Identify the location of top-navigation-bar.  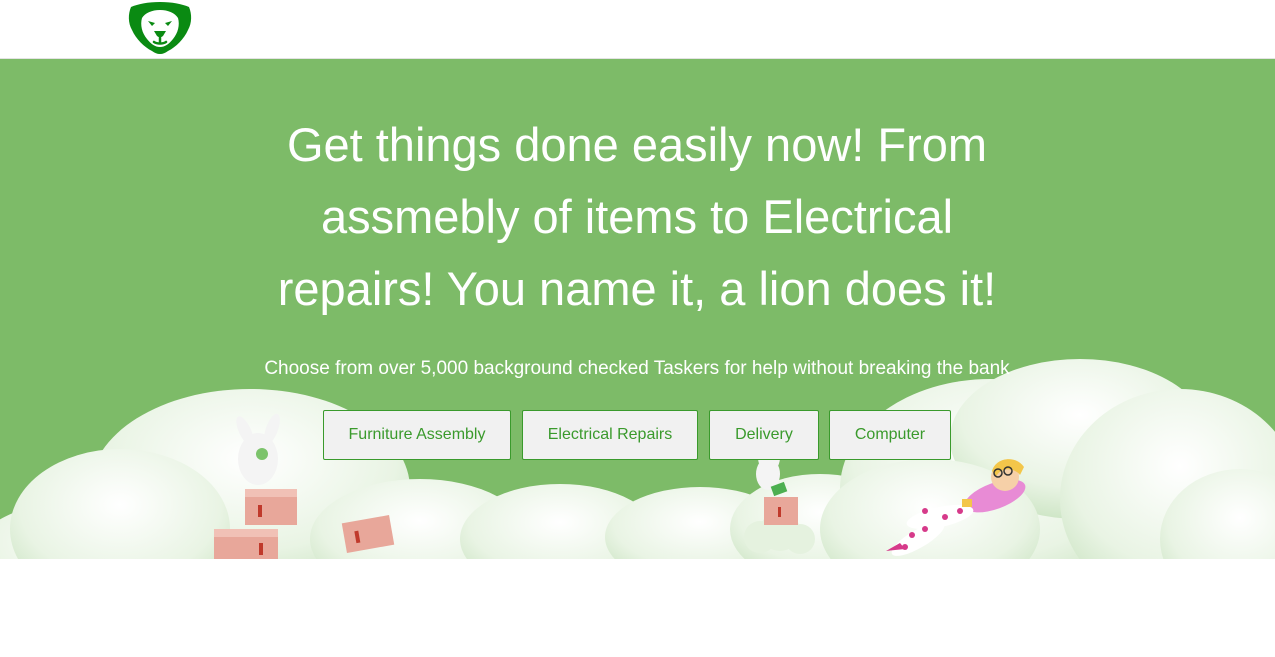
(637, 29).